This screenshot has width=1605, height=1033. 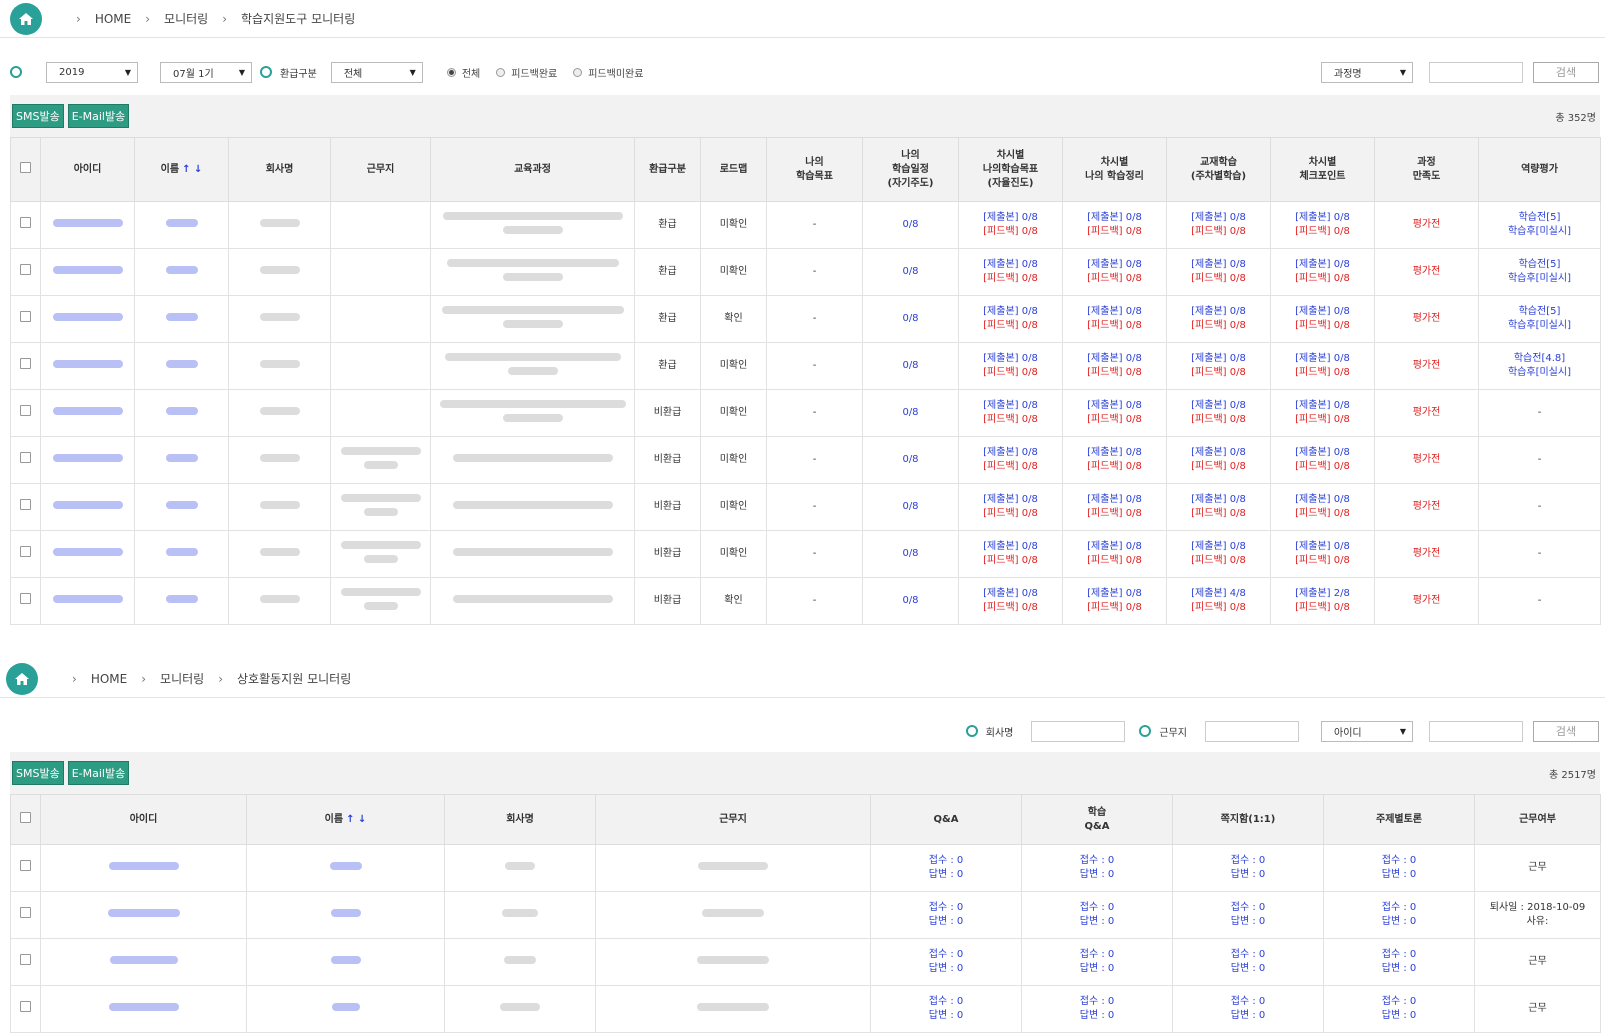 I want to click on search-button: 검색, so click(x=1566, y=731).